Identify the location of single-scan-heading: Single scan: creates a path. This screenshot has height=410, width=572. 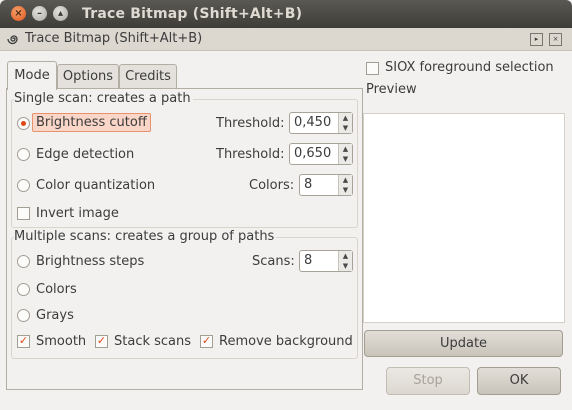
(103, 98).